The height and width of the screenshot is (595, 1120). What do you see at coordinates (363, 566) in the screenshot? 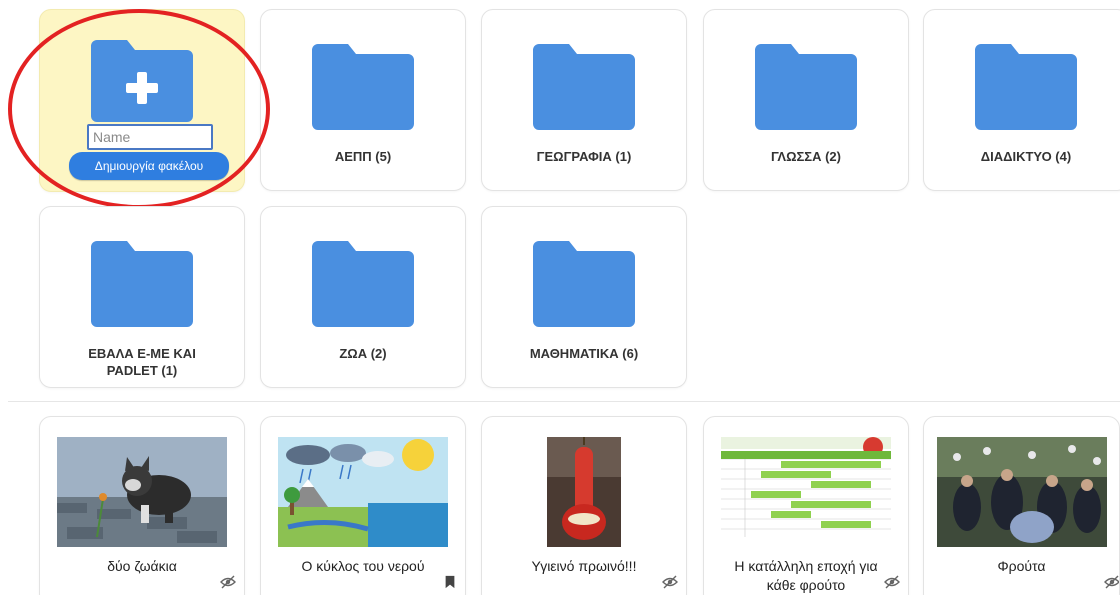
I see `media-title: Ο κύκλος του νερού` at bounding box center [363, 566].